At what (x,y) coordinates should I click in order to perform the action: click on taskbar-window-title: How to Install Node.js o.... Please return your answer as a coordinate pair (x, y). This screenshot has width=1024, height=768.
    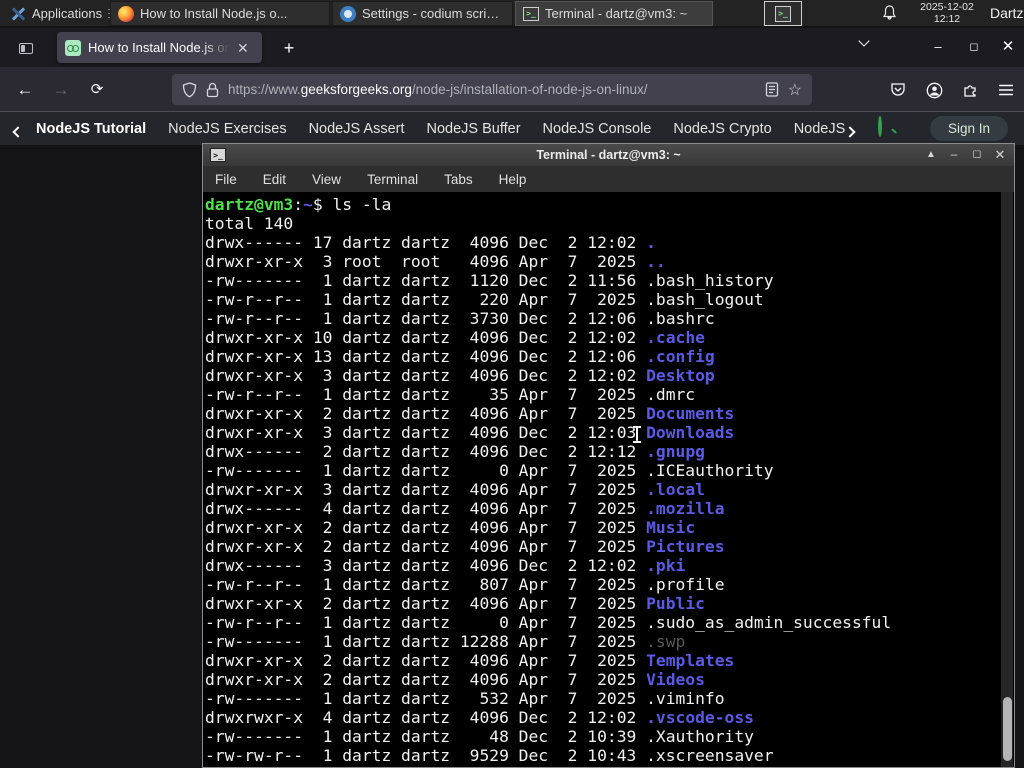
    Looking at the image, I should click on (214, 13).